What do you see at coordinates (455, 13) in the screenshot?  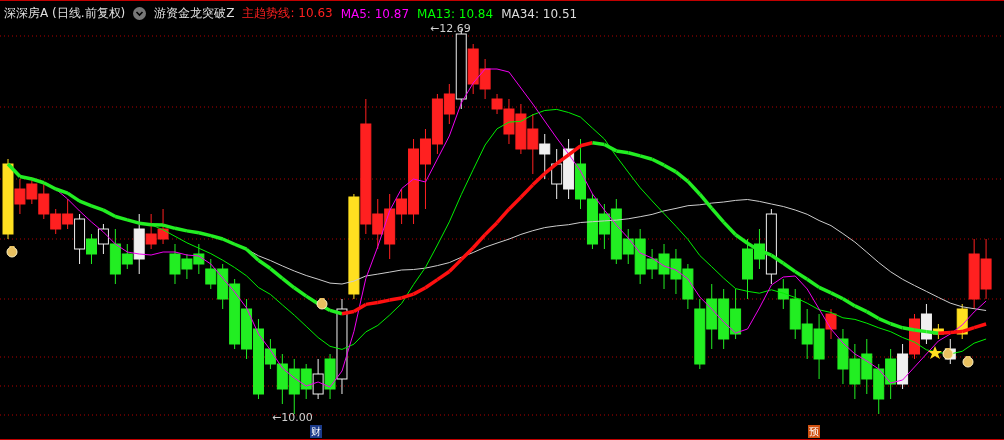 I see `legend-value: MA13: 10.84` at bounding box center [455, 13].